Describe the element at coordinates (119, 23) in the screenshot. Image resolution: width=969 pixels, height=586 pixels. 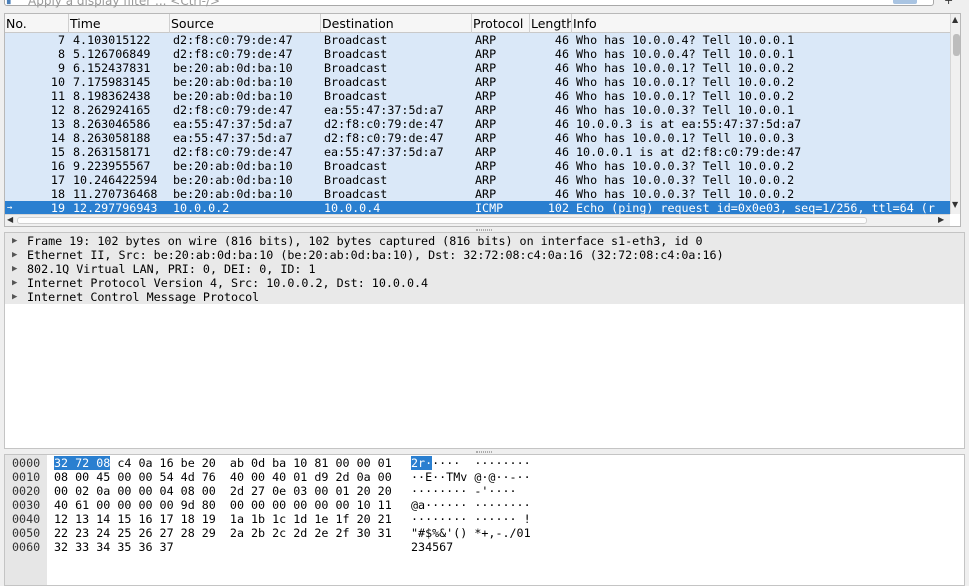
I see `column-header-time: Time` at that location.